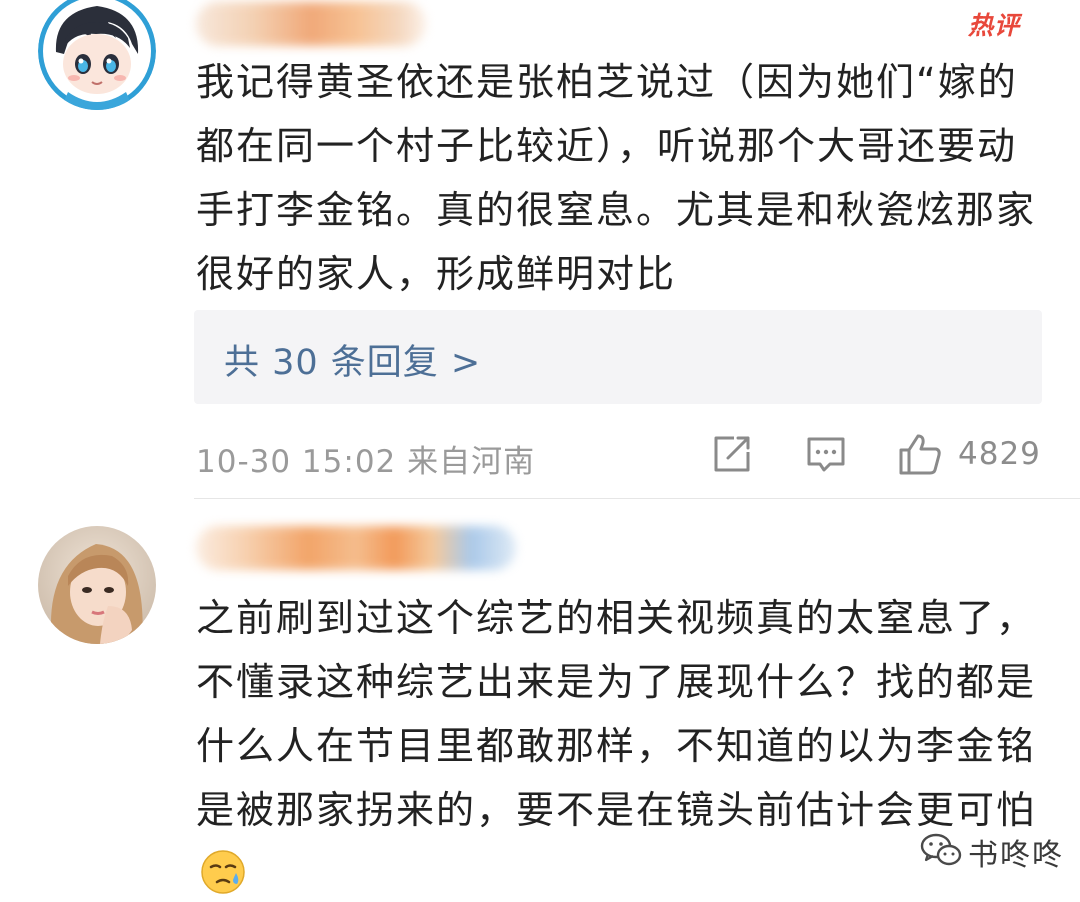 This screenshot has width=1080, height=902. What do you see at coordinates (366, 462) in the screenshot?
I see `timestamp-location: 10-30 15:02 来自河南` at bounding box center [366, 462].